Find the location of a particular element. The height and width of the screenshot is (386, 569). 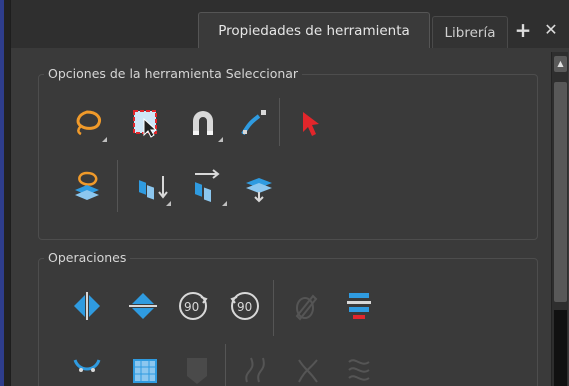

flip-horizontal-icon is located at coordinates (87, 306).